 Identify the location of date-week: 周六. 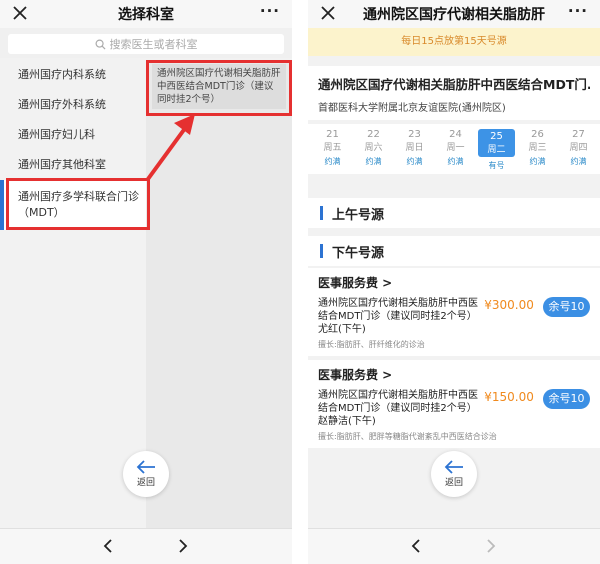
(373, 148).